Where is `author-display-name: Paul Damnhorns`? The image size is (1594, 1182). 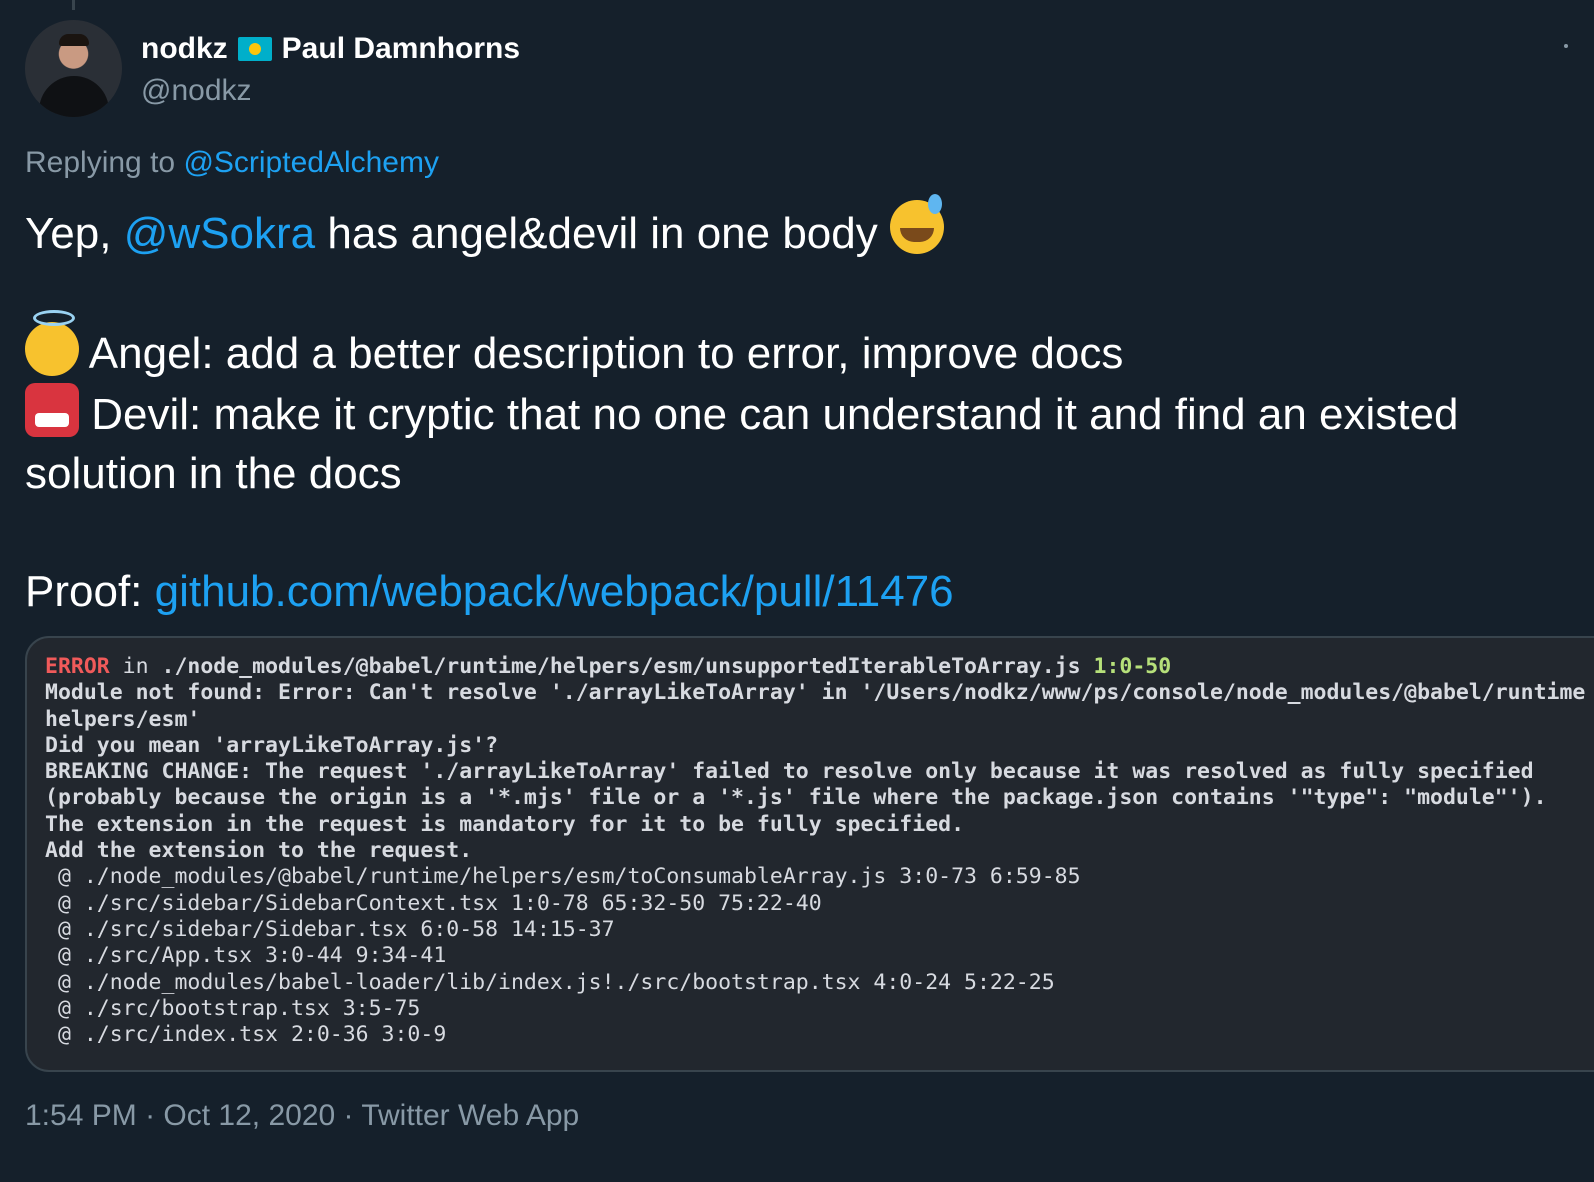
author-display-name: Paul Damnhorns is located at coordinates (401, 49).